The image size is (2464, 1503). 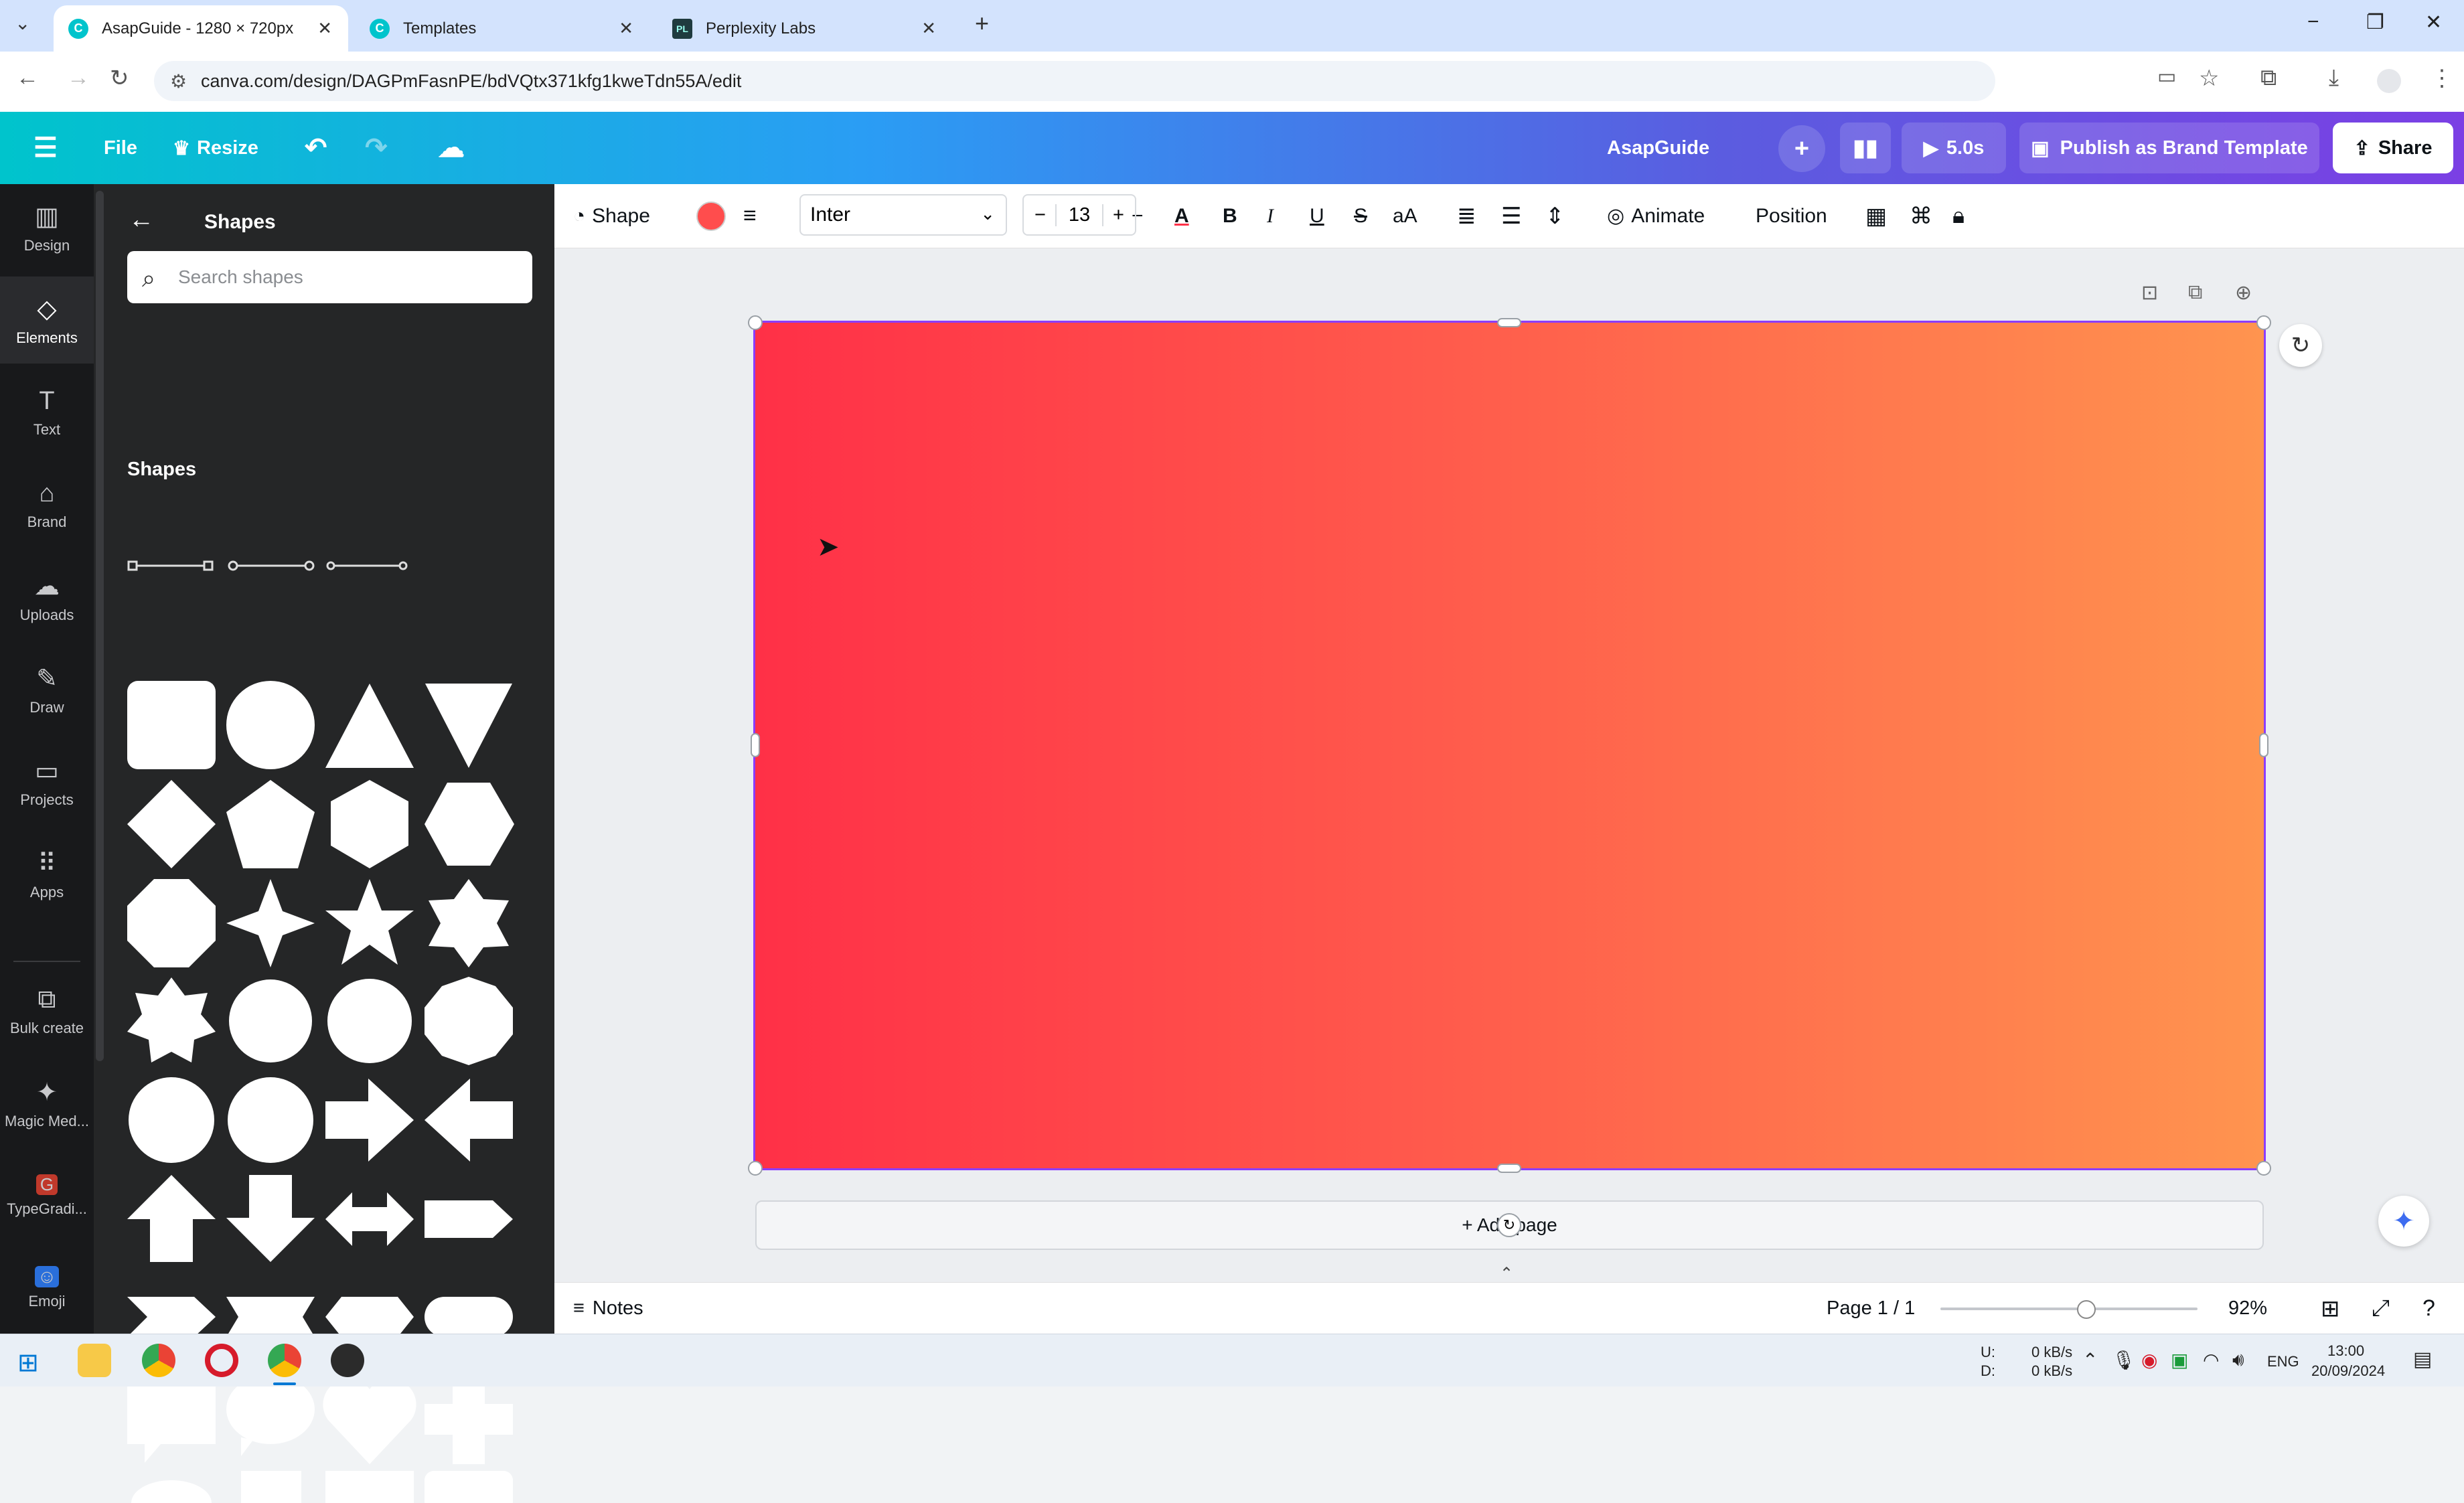 I want to click on italic-icon: I, so click(x=1270, y=216).